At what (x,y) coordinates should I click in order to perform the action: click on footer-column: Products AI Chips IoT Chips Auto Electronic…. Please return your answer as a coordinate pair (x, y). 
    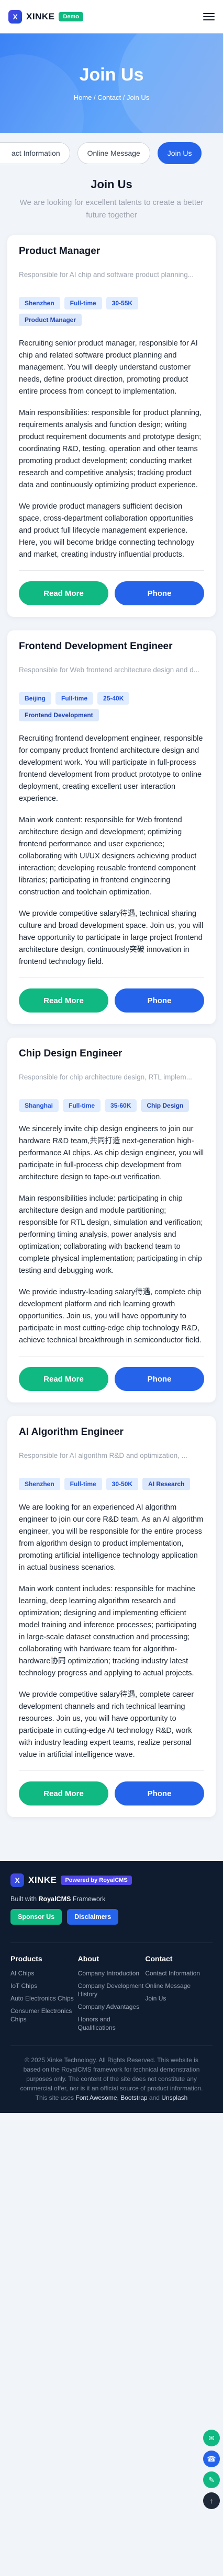
    Looking at the image, I should click on (44, 1995).